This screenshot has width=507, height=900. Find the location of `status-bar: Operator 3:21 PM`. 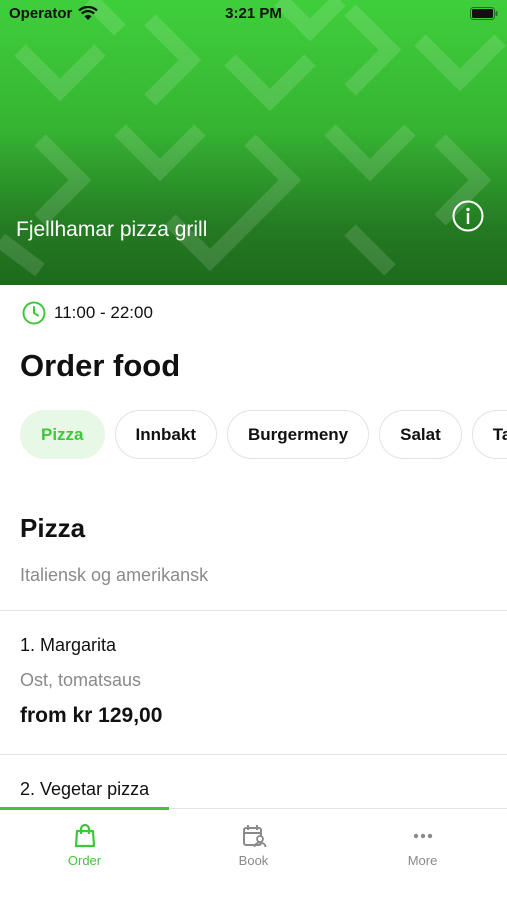

status-bar: Operator 3:21 PM is located at coordinates (253, 14).